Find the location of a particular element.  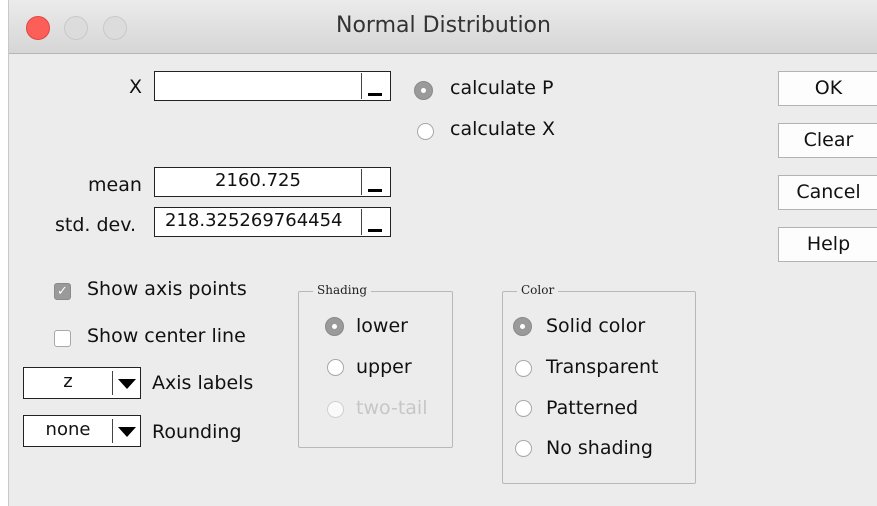

show-axis-points-checkbox: ✓ is located at coordinates (62, 291).